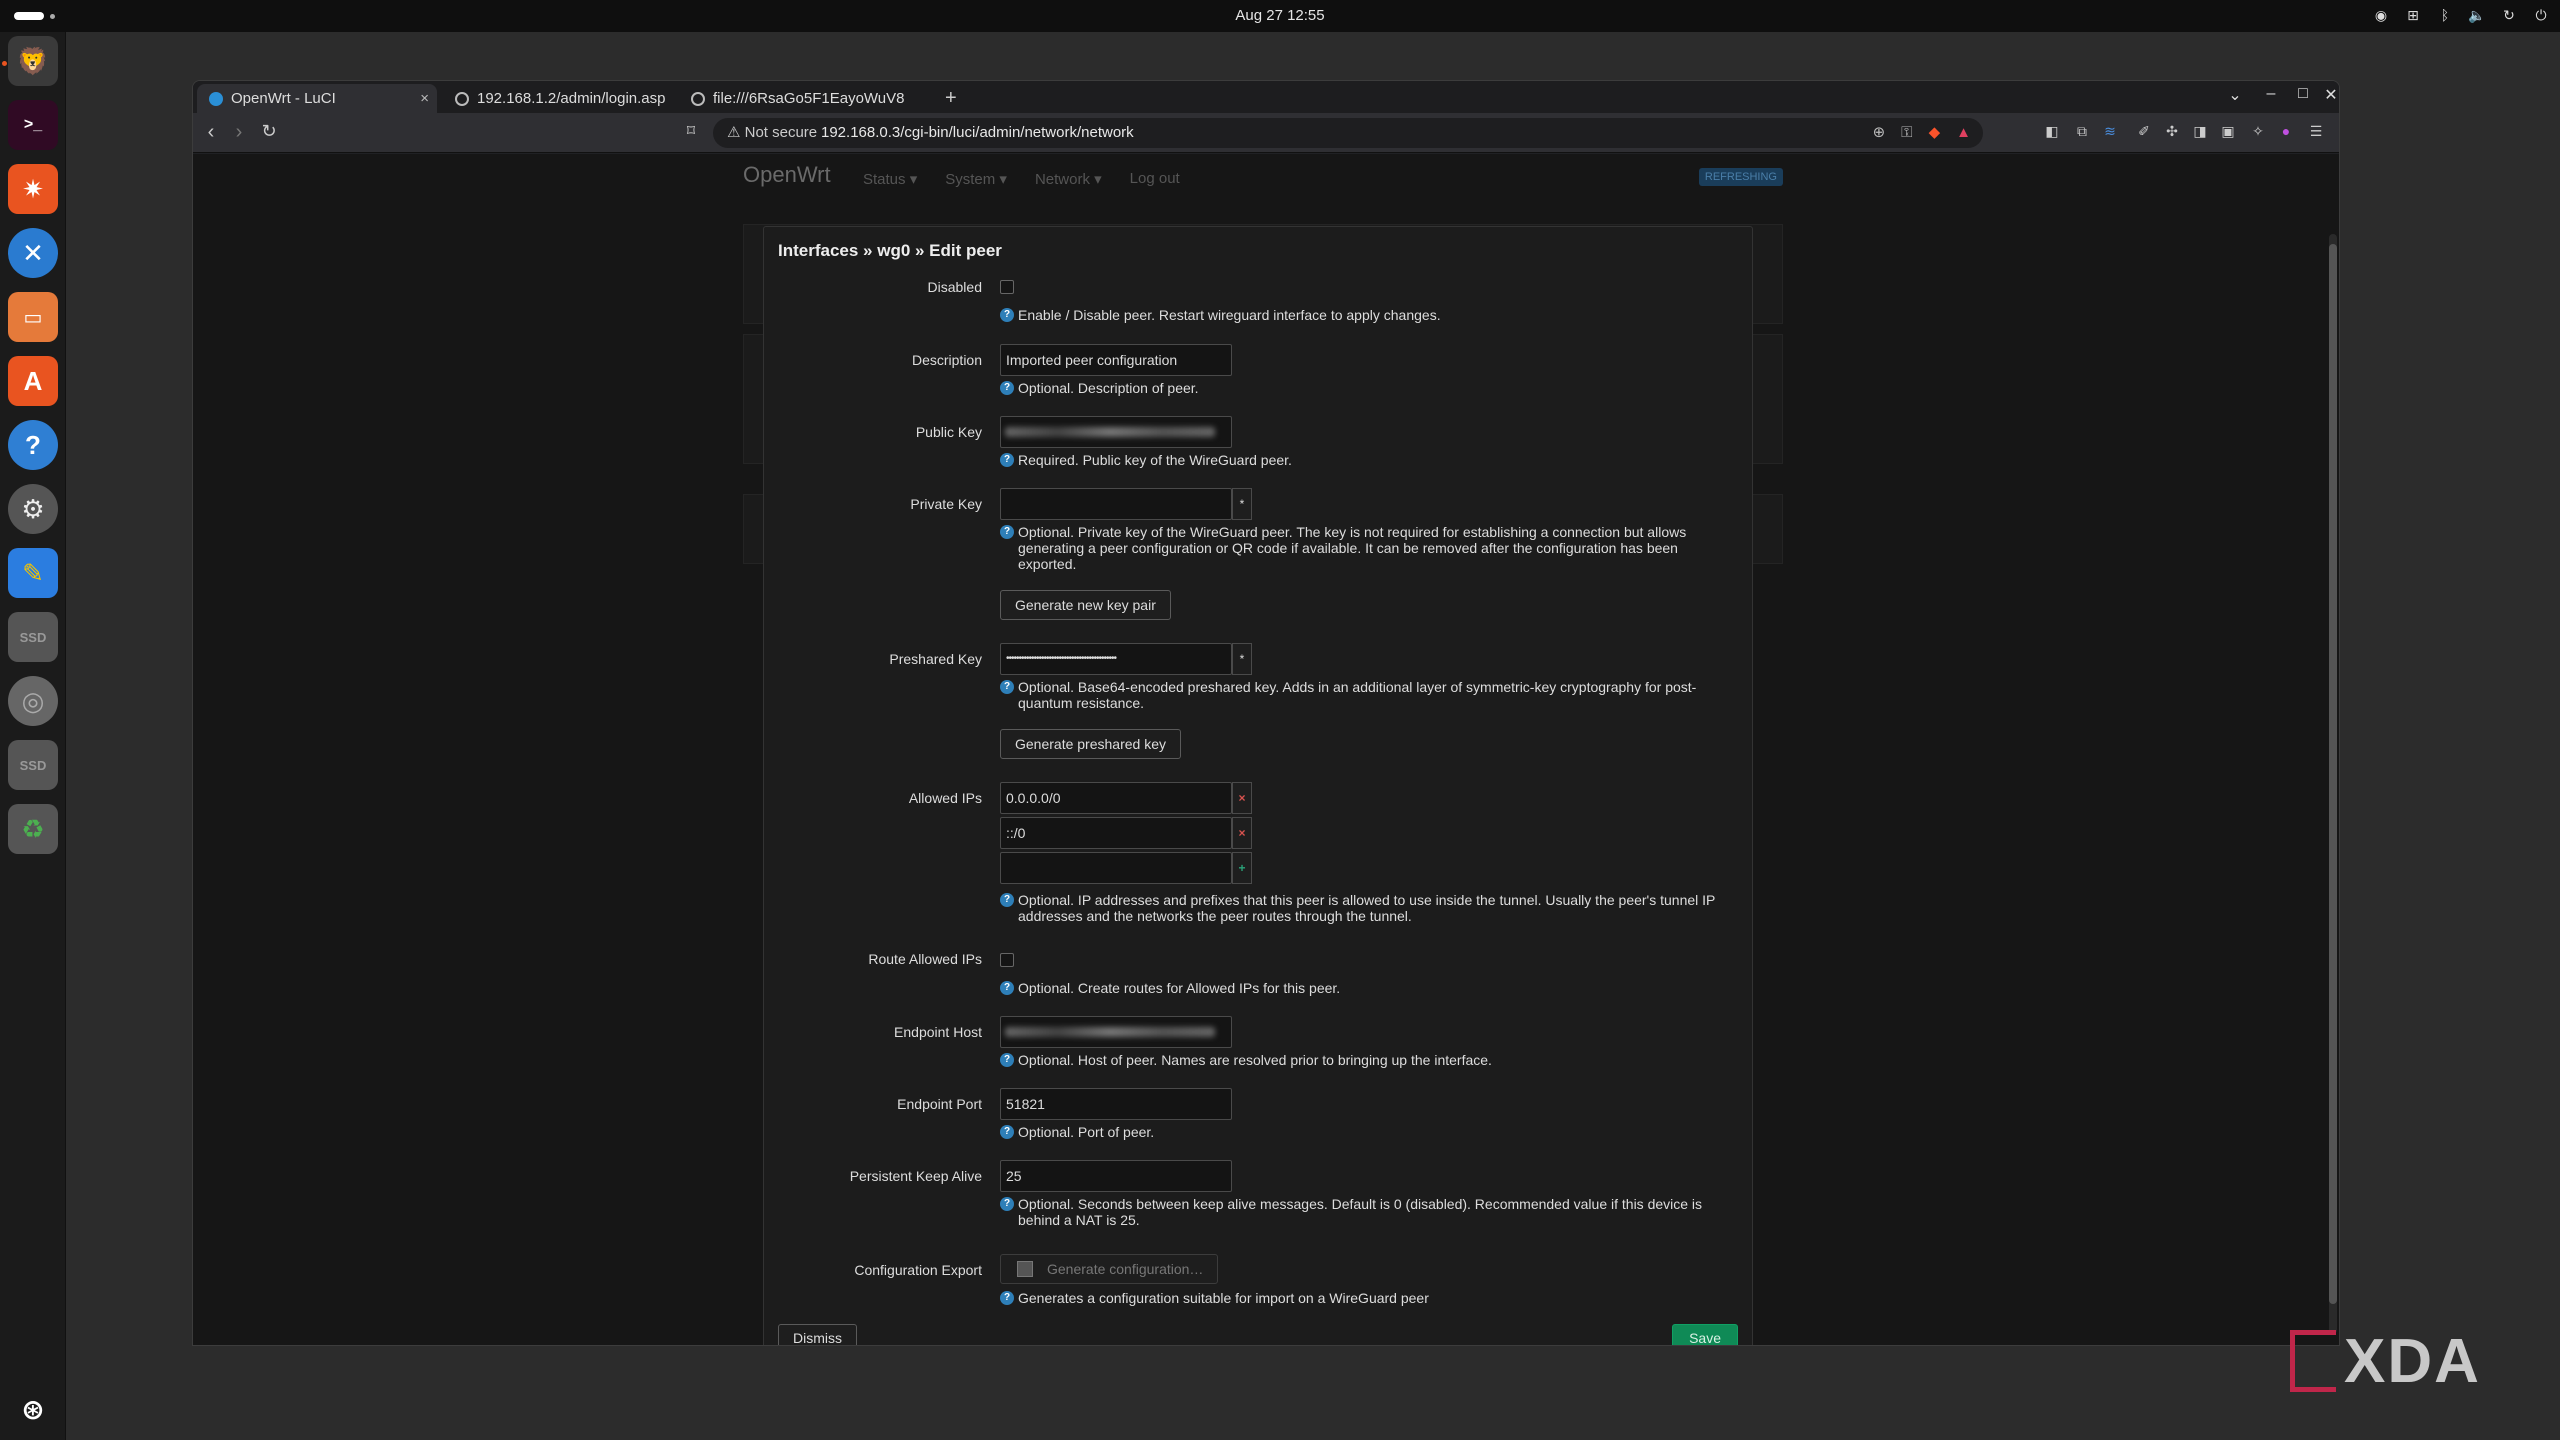 The height and width of the screenshot is (1440, 2560). I want to click on preshared-key-reveal-button: *, so click(1242, 659).